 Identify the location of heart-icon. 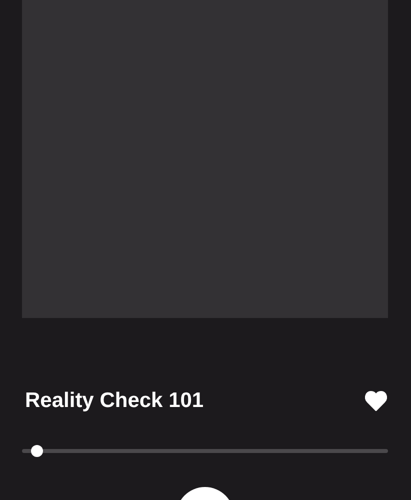
(376, 401).